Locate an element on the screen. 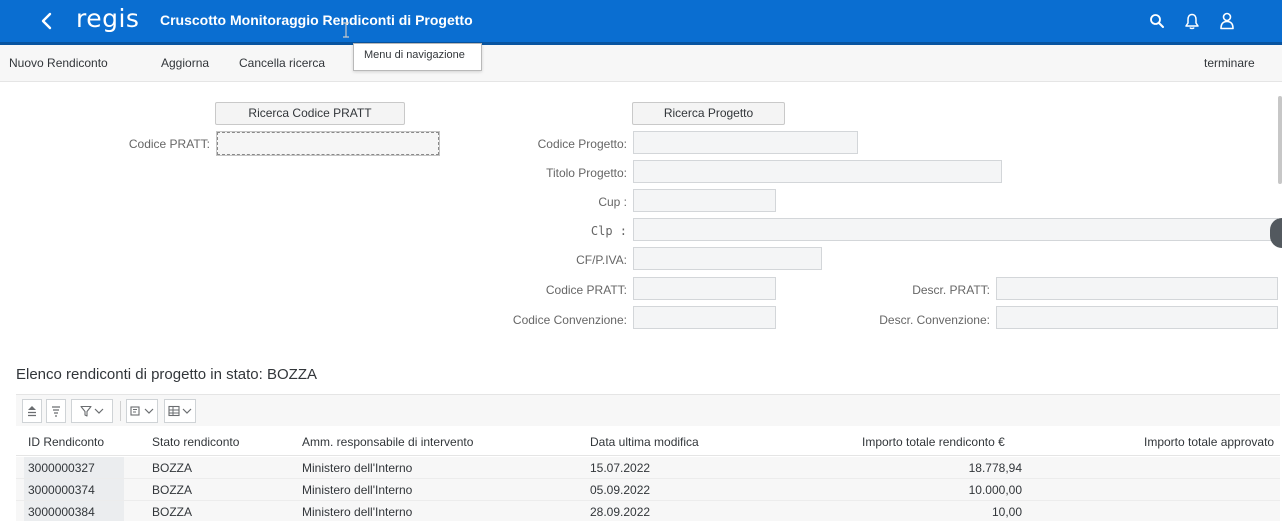 Image resolution: width=1282 pixels, height=521 pixels. sort-ascending-button is located at coordinates (32, 411).